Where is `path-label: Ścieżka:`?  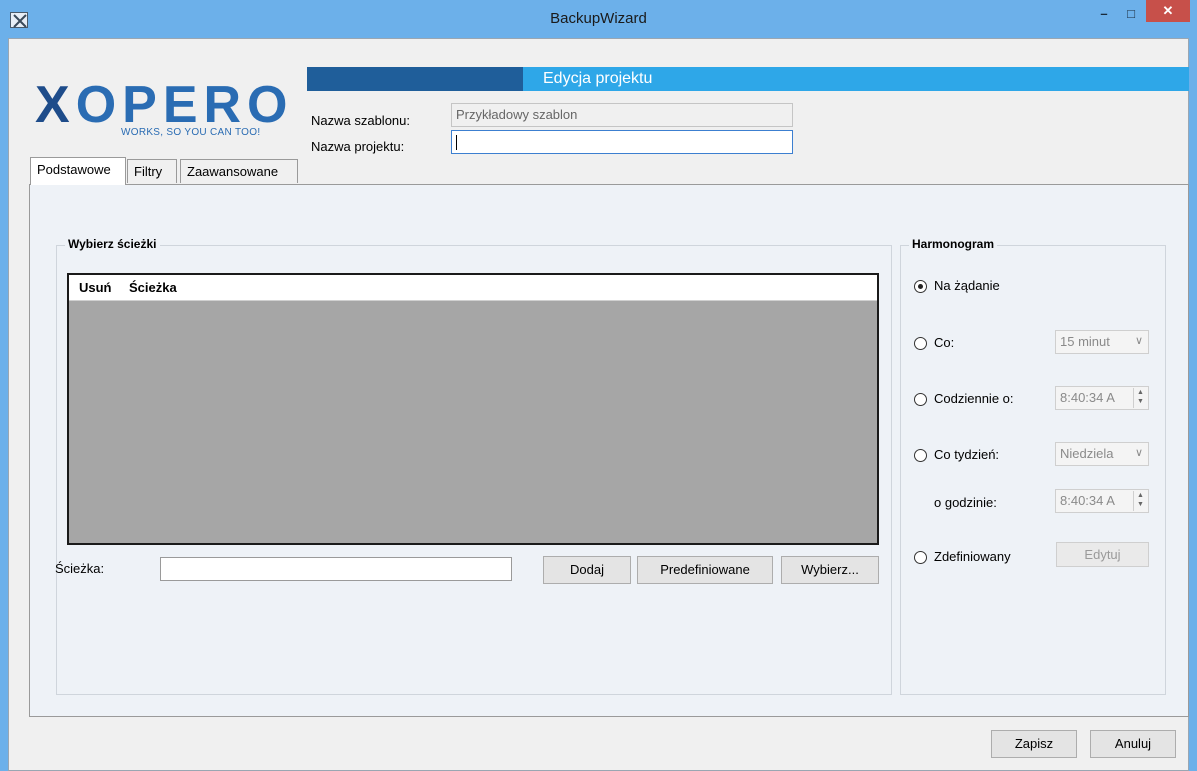
path-label: Ścieżka: is located at coordinates (80, 568).